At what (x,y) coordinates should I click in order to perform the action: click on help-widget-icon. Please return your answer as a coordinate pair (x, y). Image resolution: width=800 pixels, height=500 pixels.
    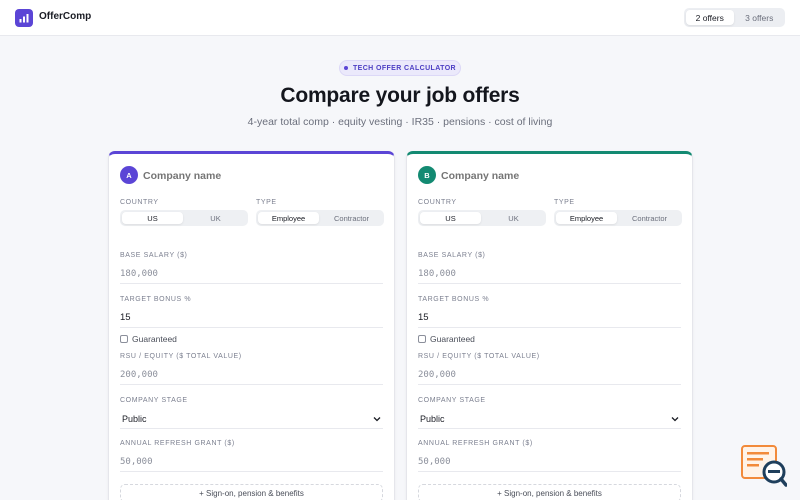
    Looking at the image, I should click on (764, 466).